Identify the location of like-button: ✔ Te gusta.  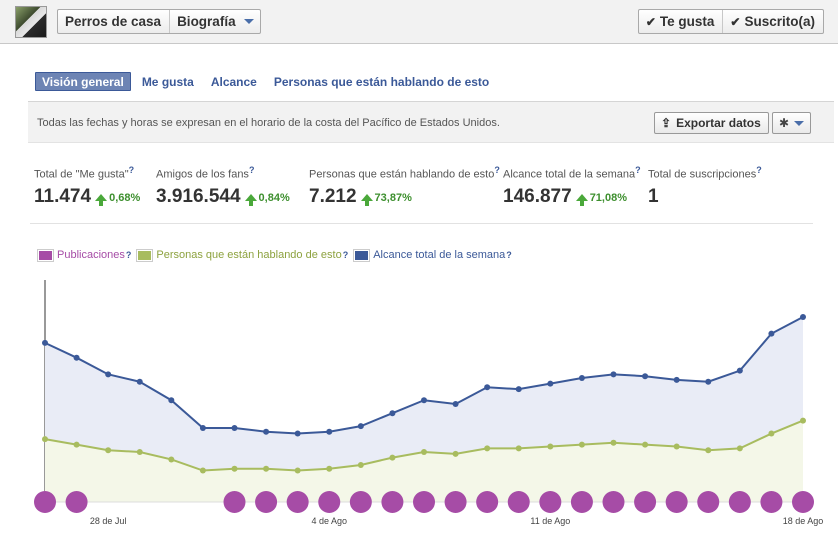
(681, 21).